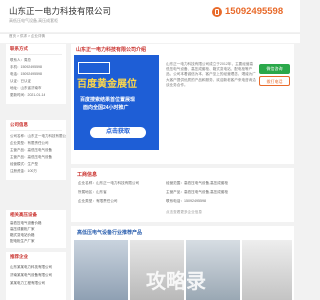 Image resolution: width=320 pixels, height=300 pixels. I want to click on watermark-text: 攻略录, so click(176, 282).